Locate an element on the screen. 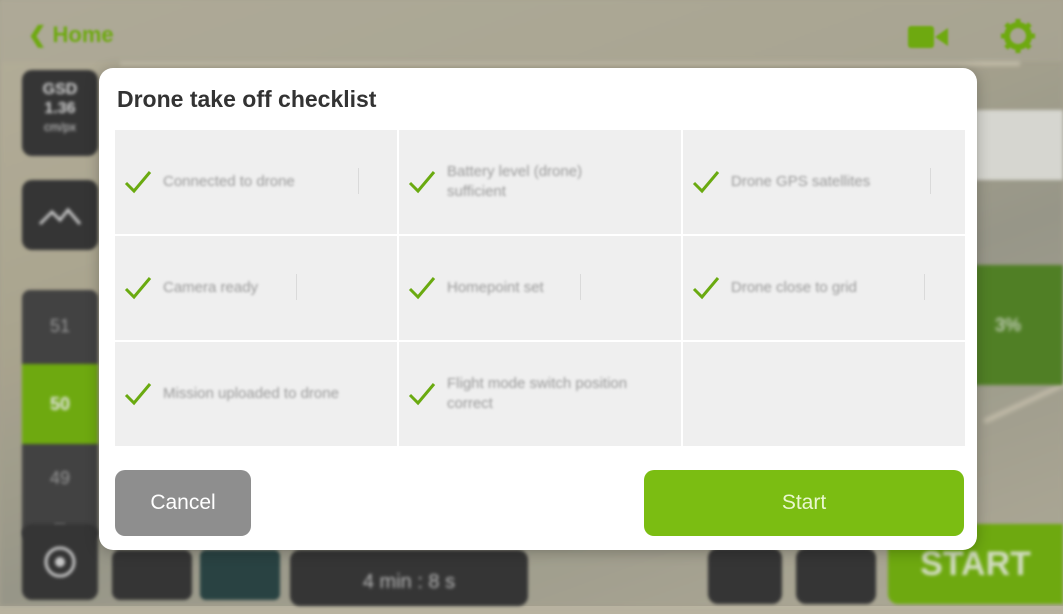 This screenshot has width=1063, height=614. checklist-item-empty is located at coordinates (824, 394).